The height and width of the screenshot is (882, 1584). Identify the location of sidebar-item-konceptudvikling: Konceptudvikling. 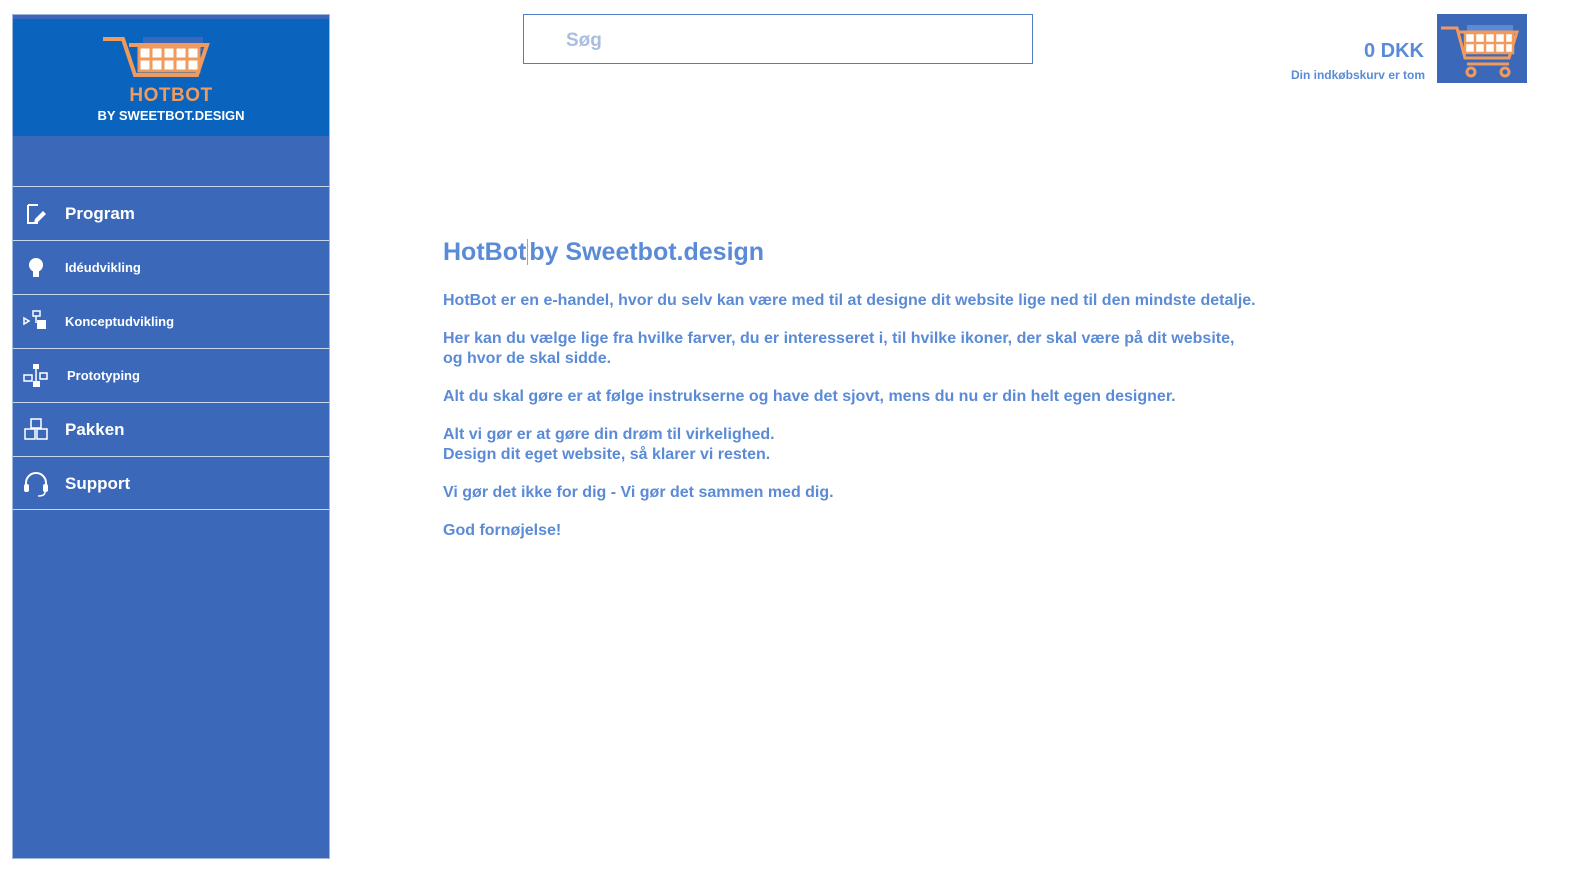
(171, 321).